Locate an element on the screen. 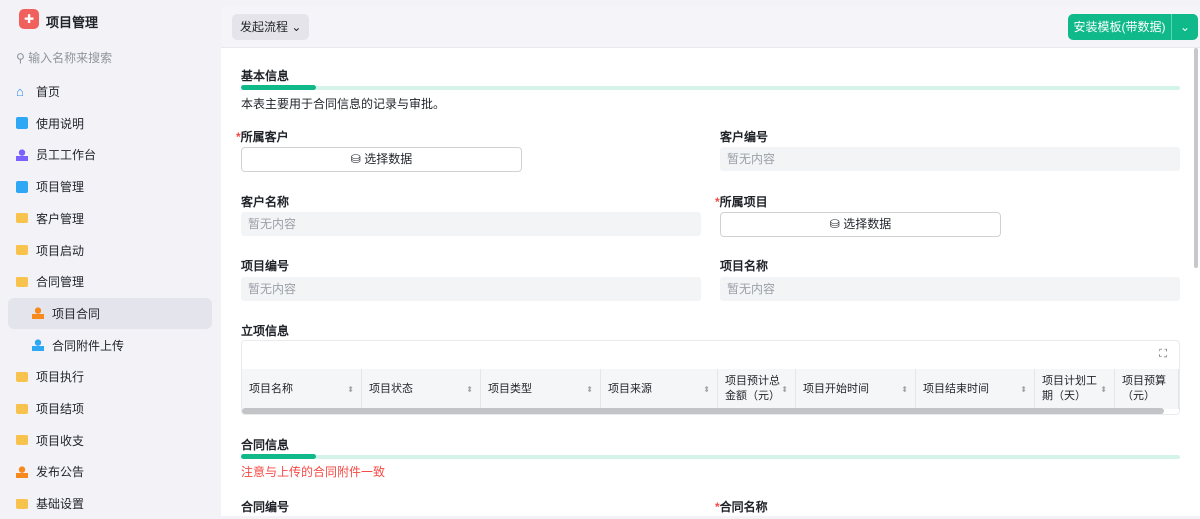 This screenshot has width=1200, height=519. sidebar-item: 使用说明 is located at coordinates (110, 123).